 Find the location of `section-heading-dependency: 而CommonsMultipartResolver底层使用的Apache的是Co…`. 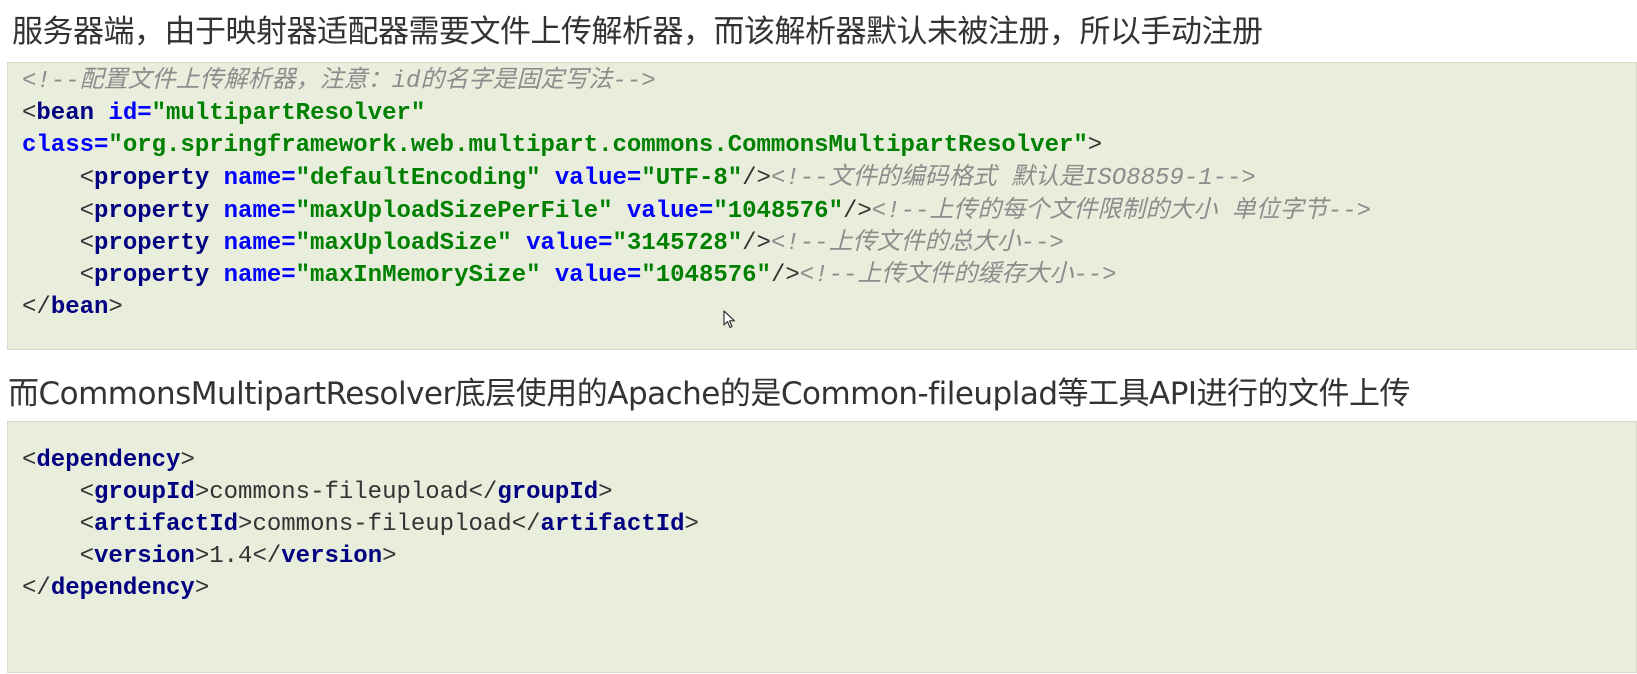

section-heading-dependency: 而CommonsMultipartResolver底层使用的Apache的是Co… is located at coordinates (709, 394).